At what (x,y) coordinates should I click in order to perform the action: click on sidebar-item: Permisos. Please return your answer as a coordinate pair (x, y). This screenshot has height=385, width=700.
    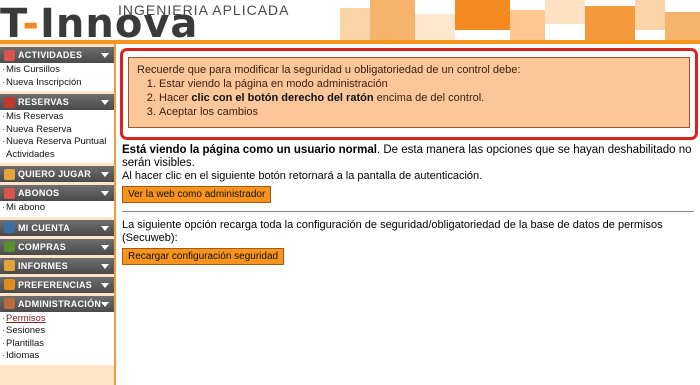
    Looking at the image, I should click on (57, 319).